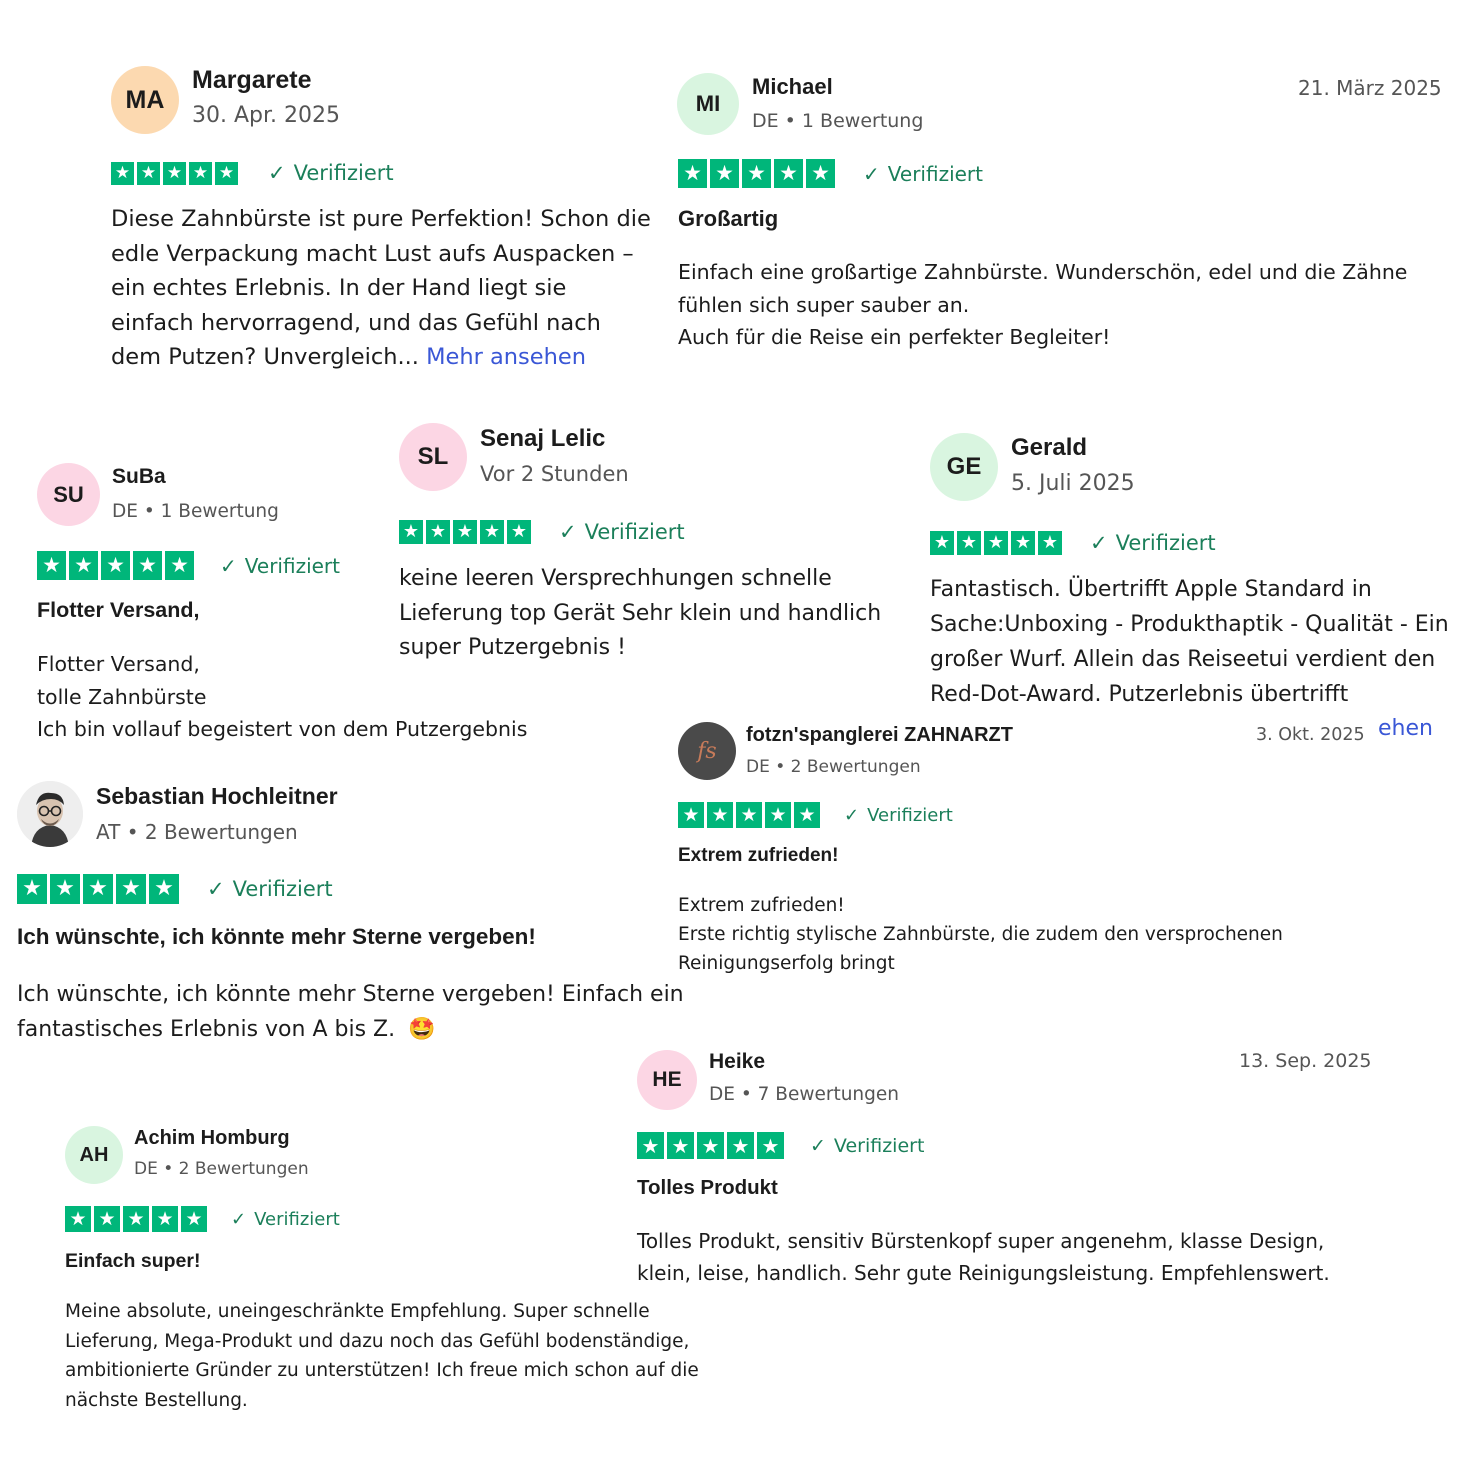 This screenshot has height=1472, width=1472. What do you see at coordinates (212, 1138) in the screenshot?
I see `reviewer-name: Achim Homburg` at bounding box center [212, 1138].